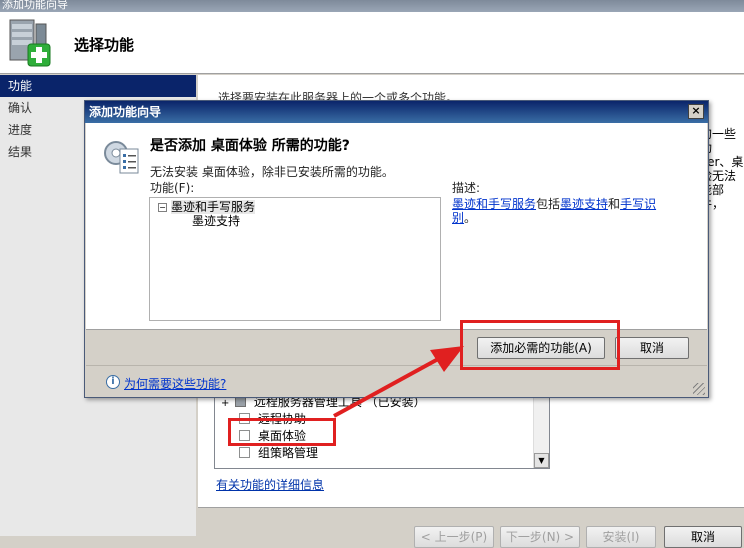 The height and width of the screenshot is (548, 744). Describe the element at coordinates (398, 382) in the screenshot. I see `annotation-arrow-icon` at that location.